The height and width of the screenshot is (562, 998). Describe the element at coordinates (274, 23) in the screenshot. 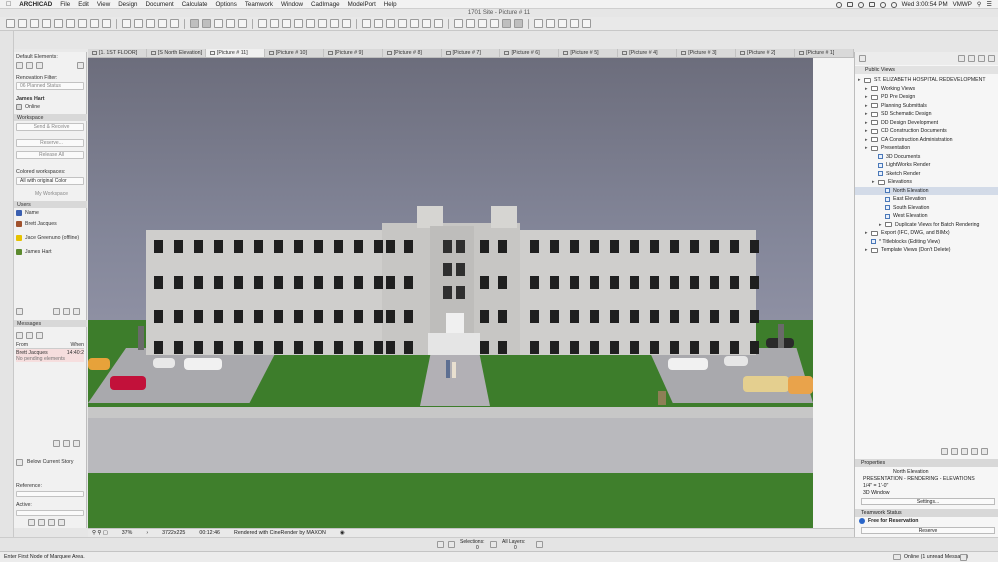

I see `column-tool-icon` at that location.